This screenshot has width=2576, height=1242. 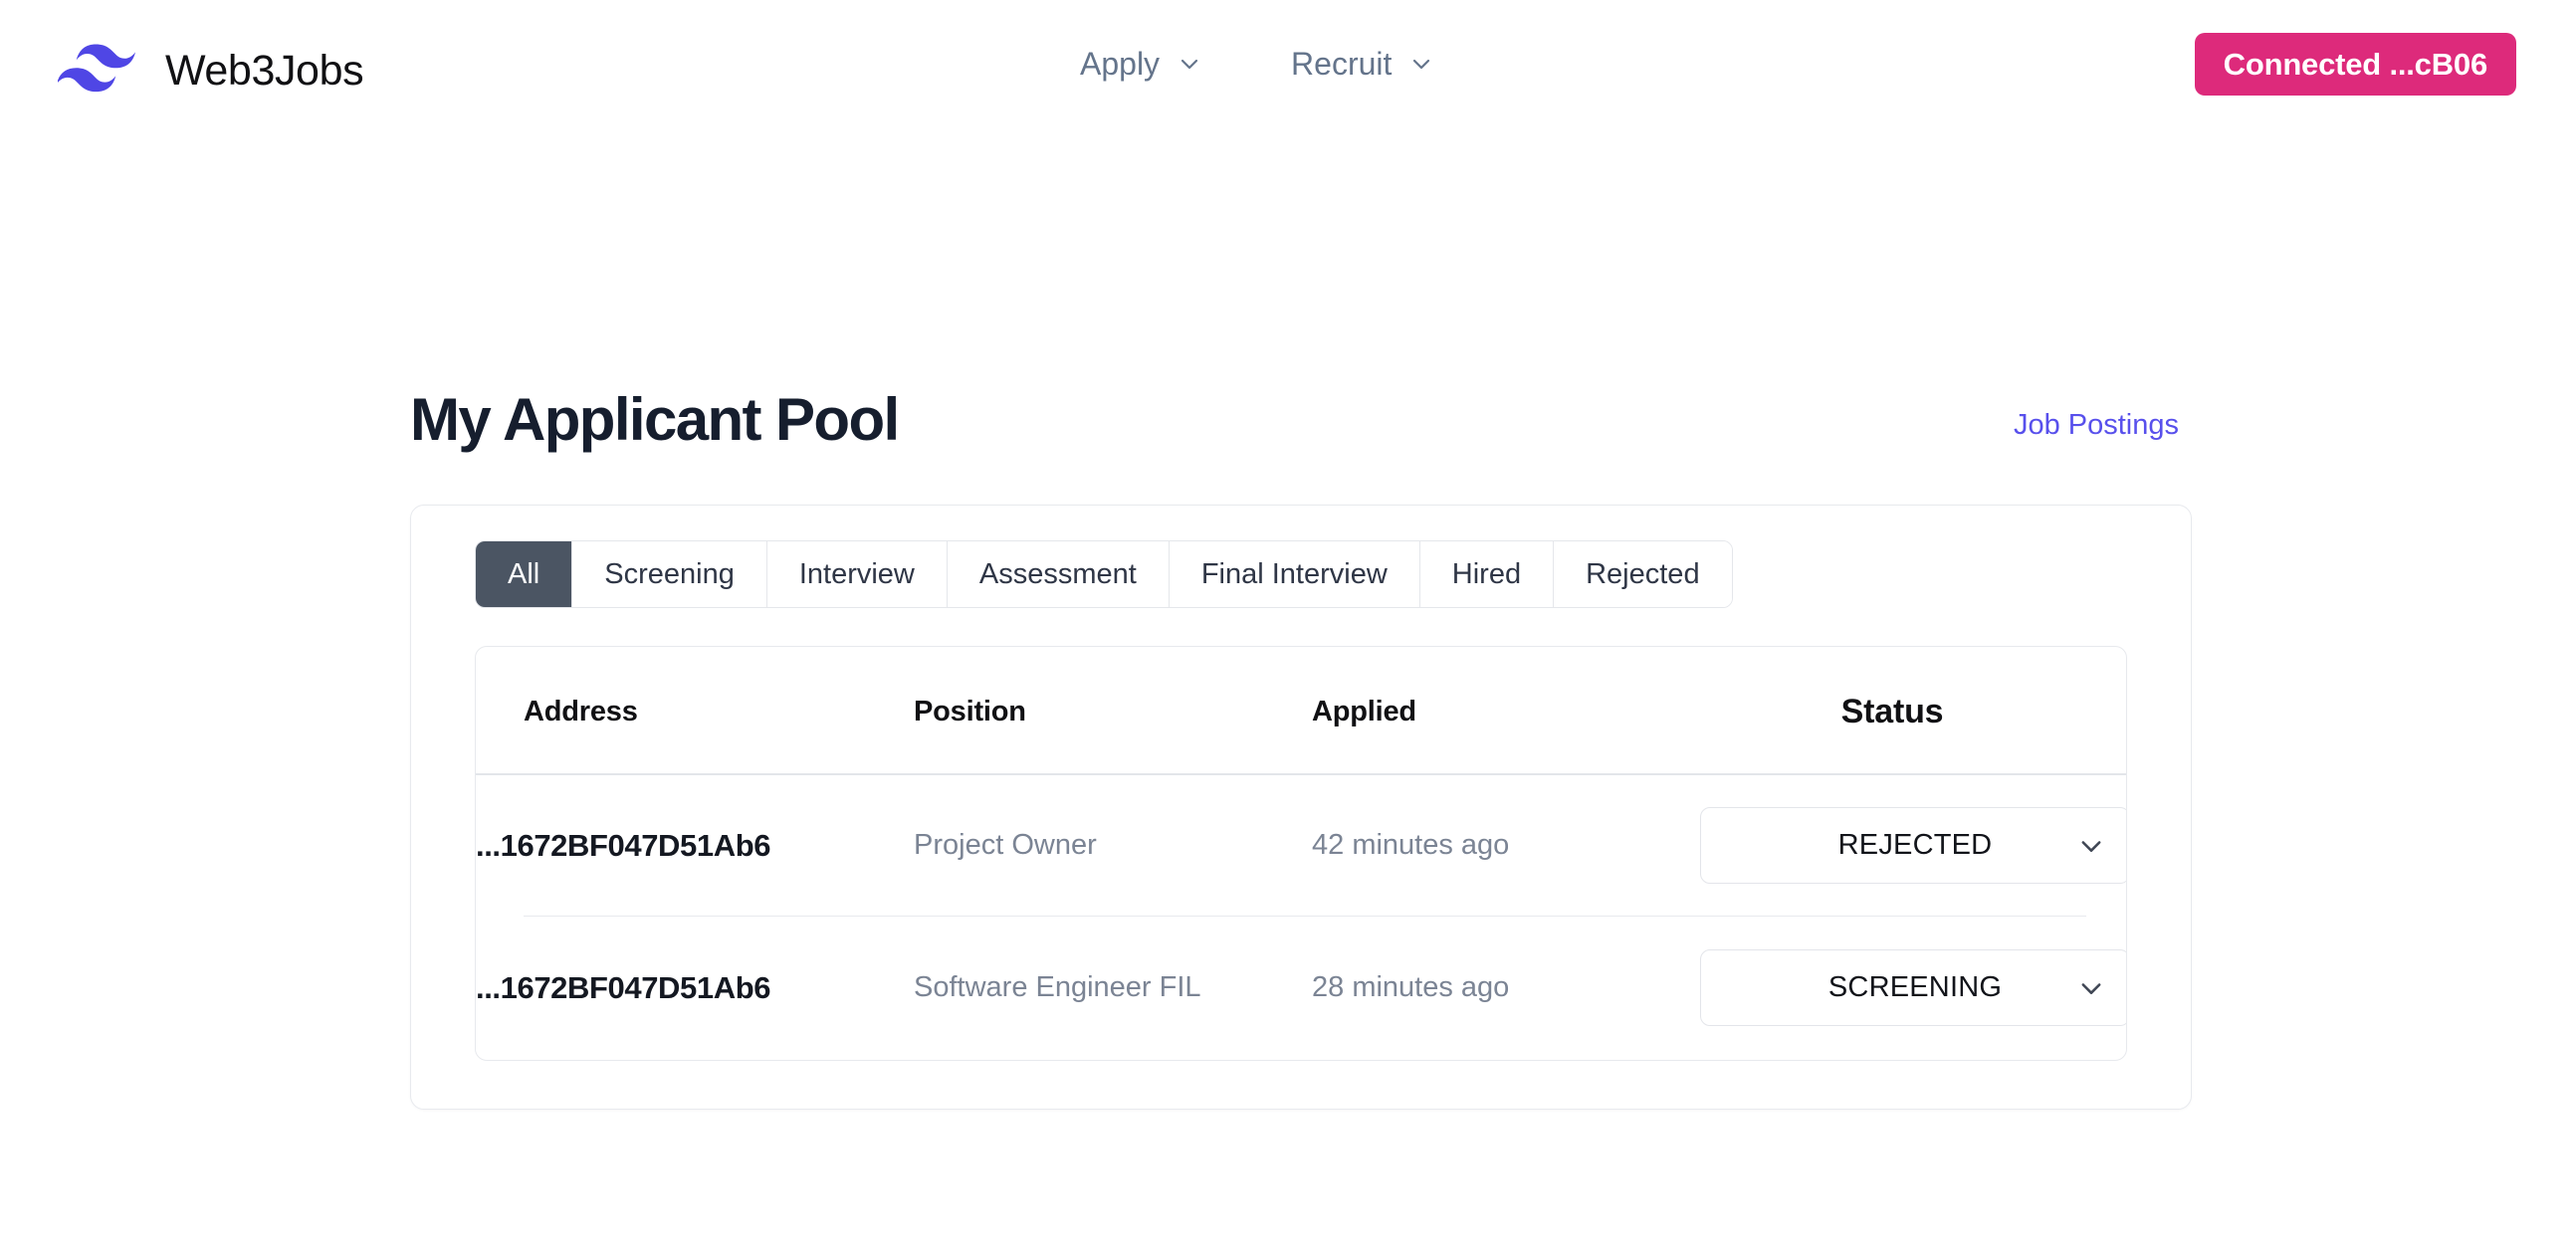 I want to click on cell-status: REJECTED, so click(x=1913, y=845).